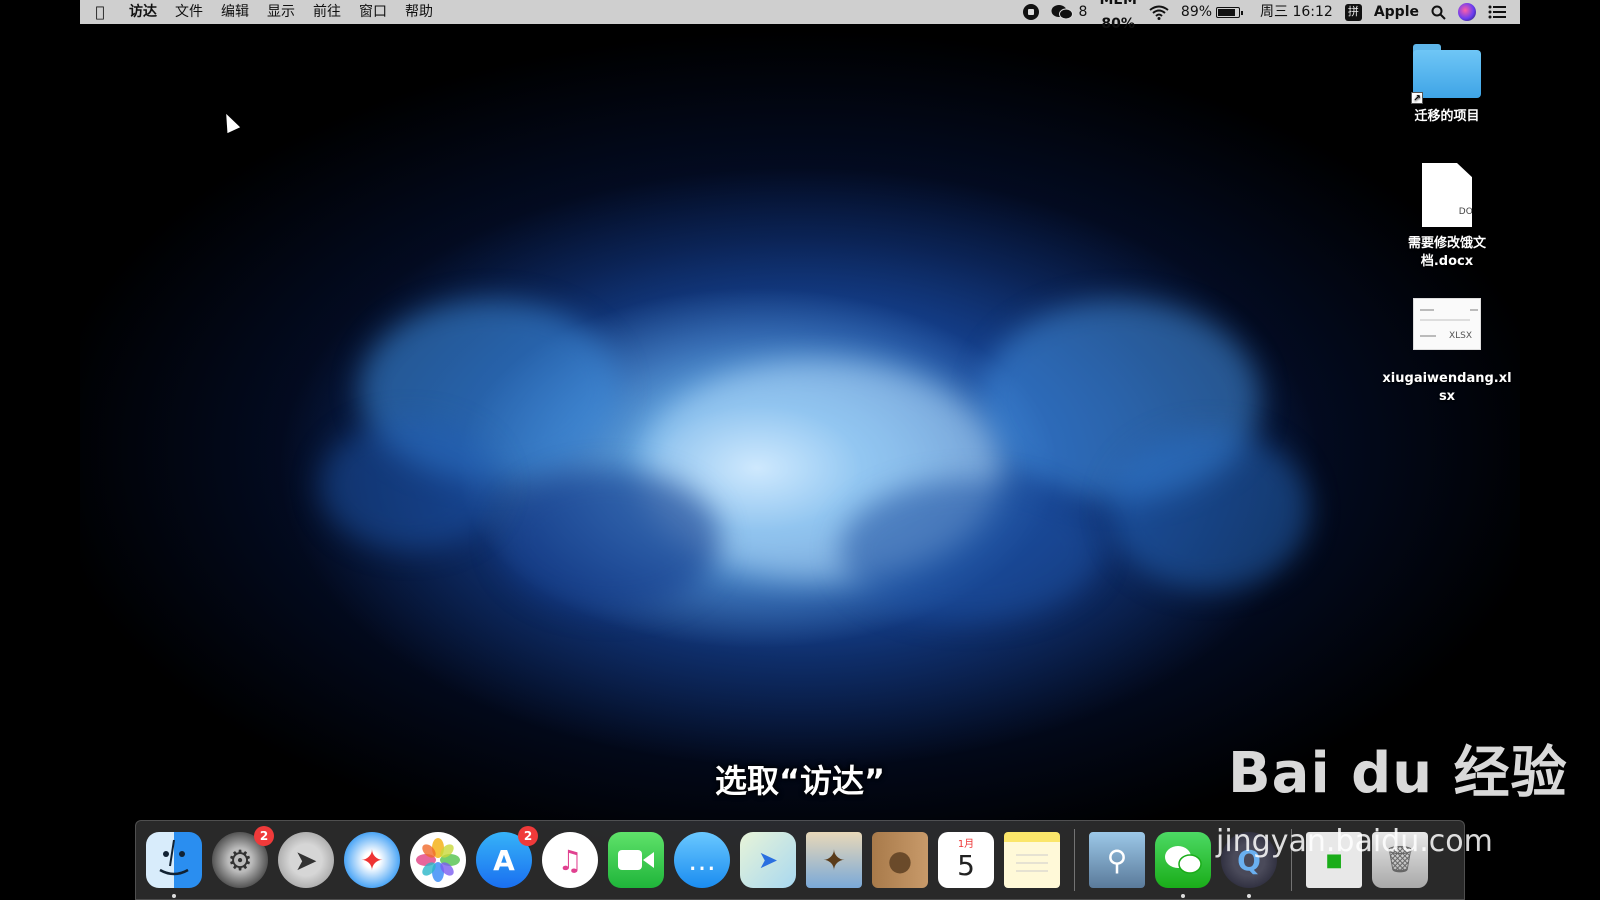 Image resolution: width=1600 pixels, height=900 pixels. I want to click on menu-finder: 访达, so click(143, 12).